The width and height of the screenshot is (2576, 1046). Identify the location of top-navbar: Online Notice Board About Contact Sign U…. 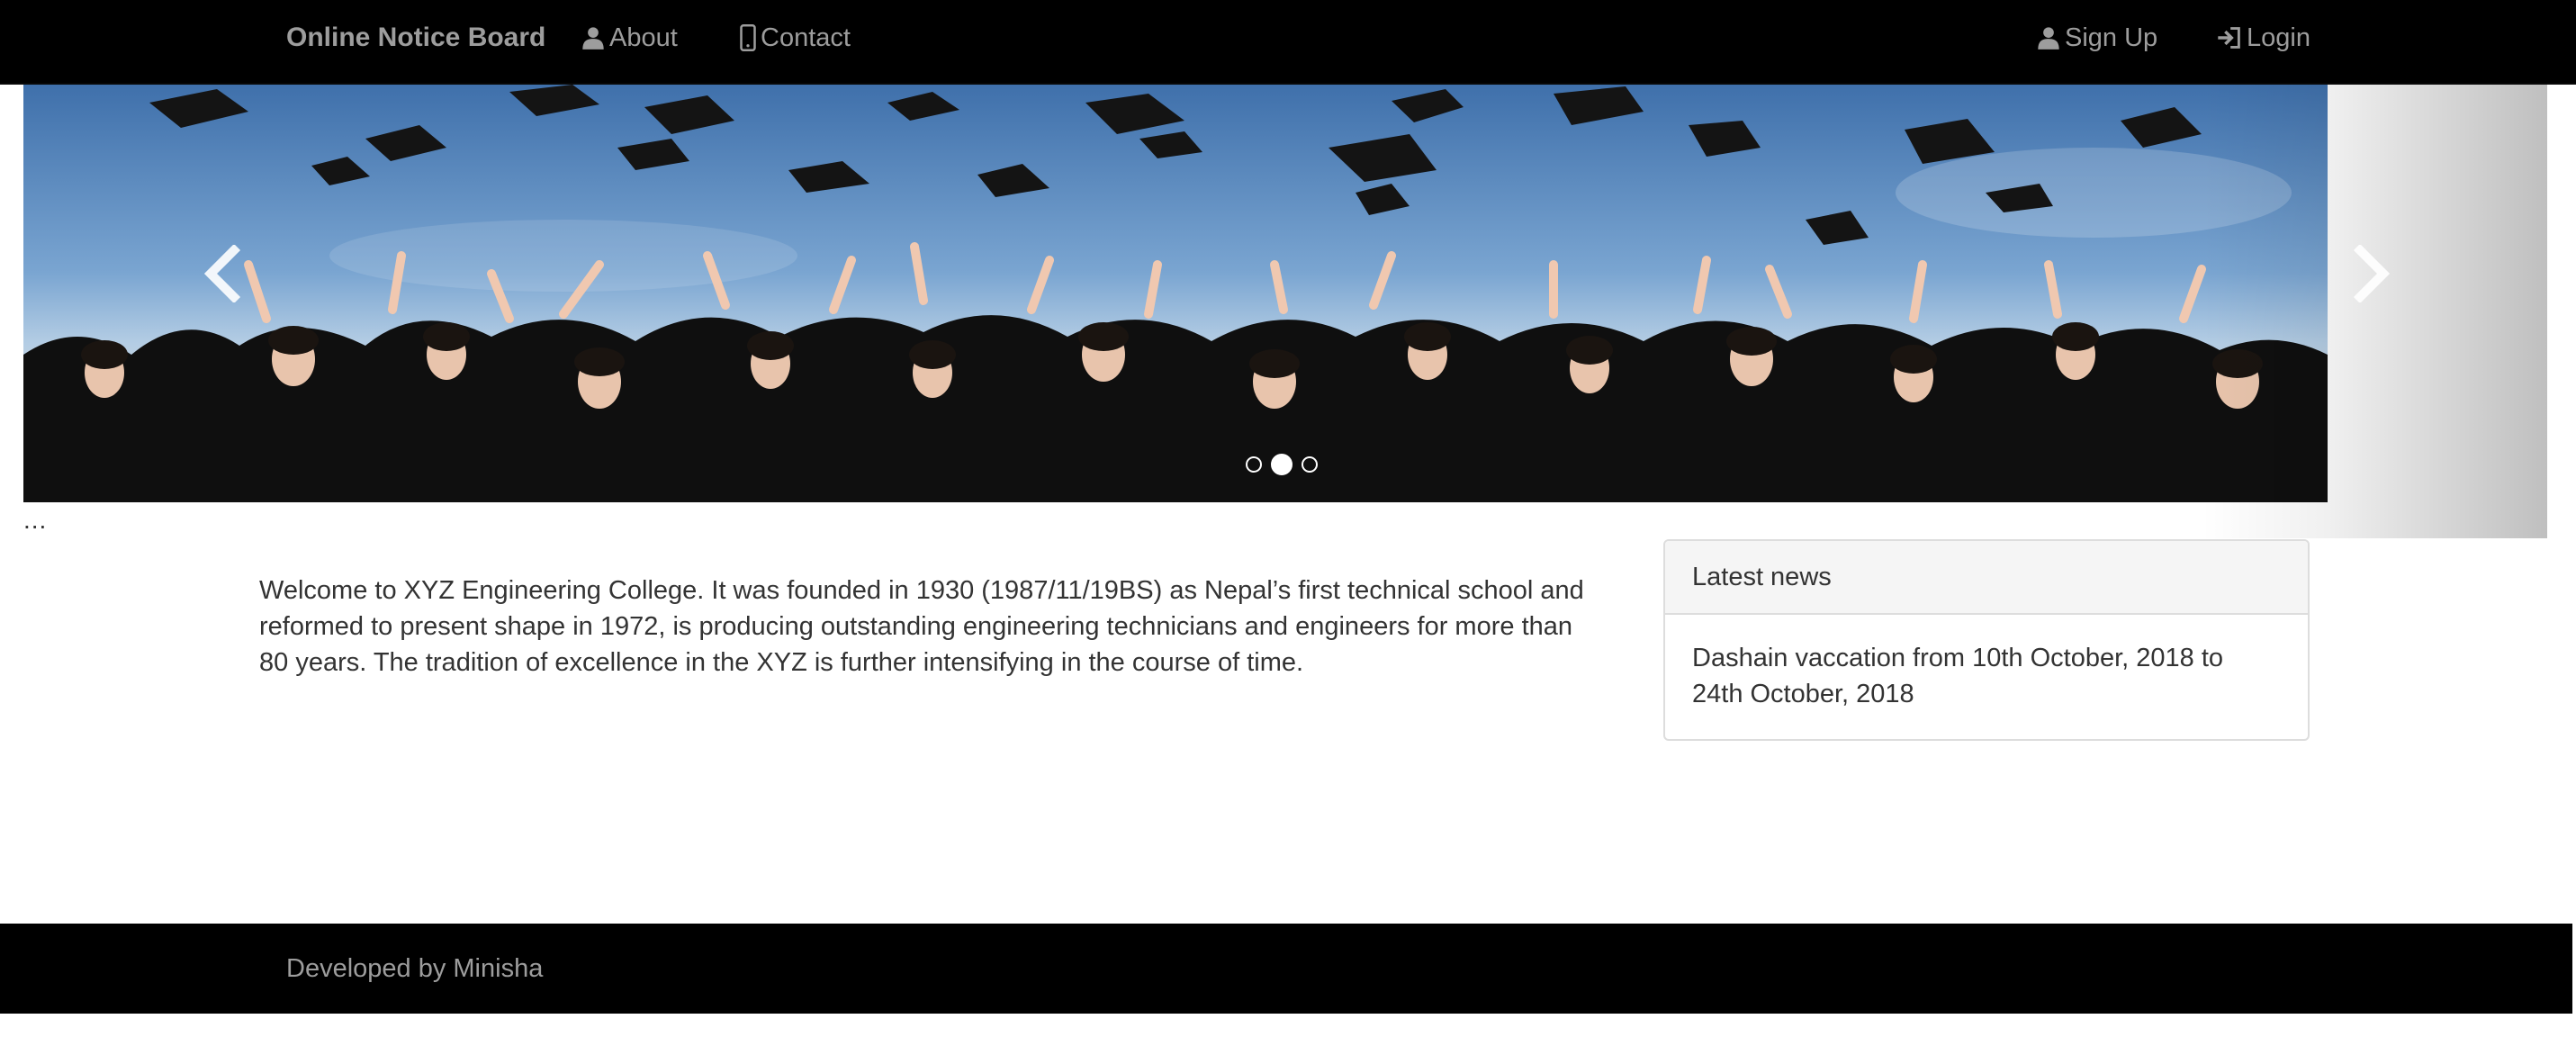
(1288, 42).